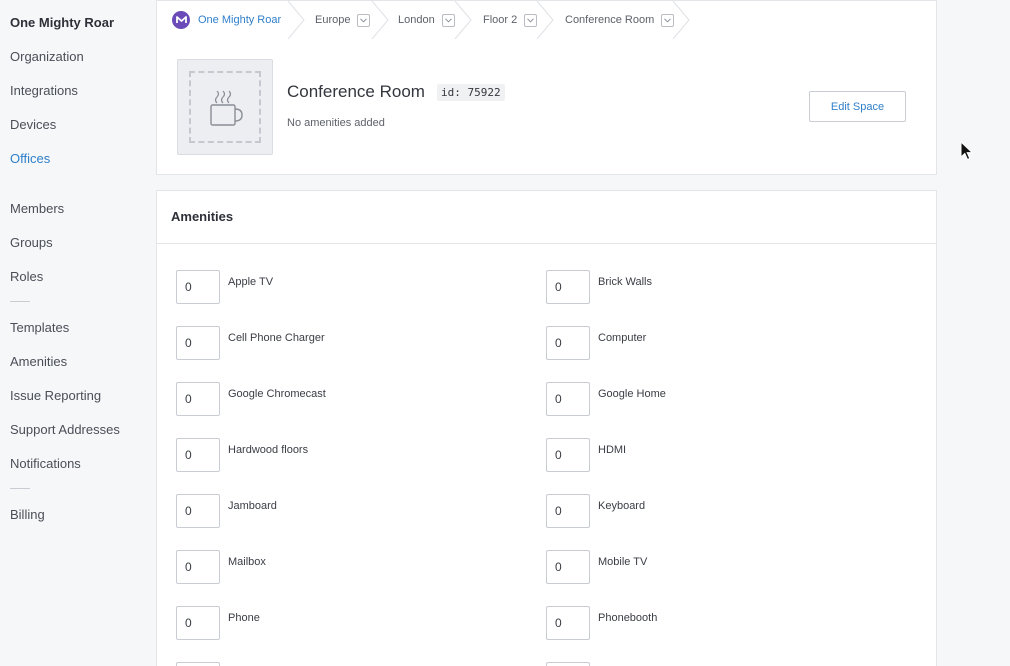 This screenshot has width=1010, height=666. I want to click on amenity-label: Cell Phone Charger, so click(276, 338).